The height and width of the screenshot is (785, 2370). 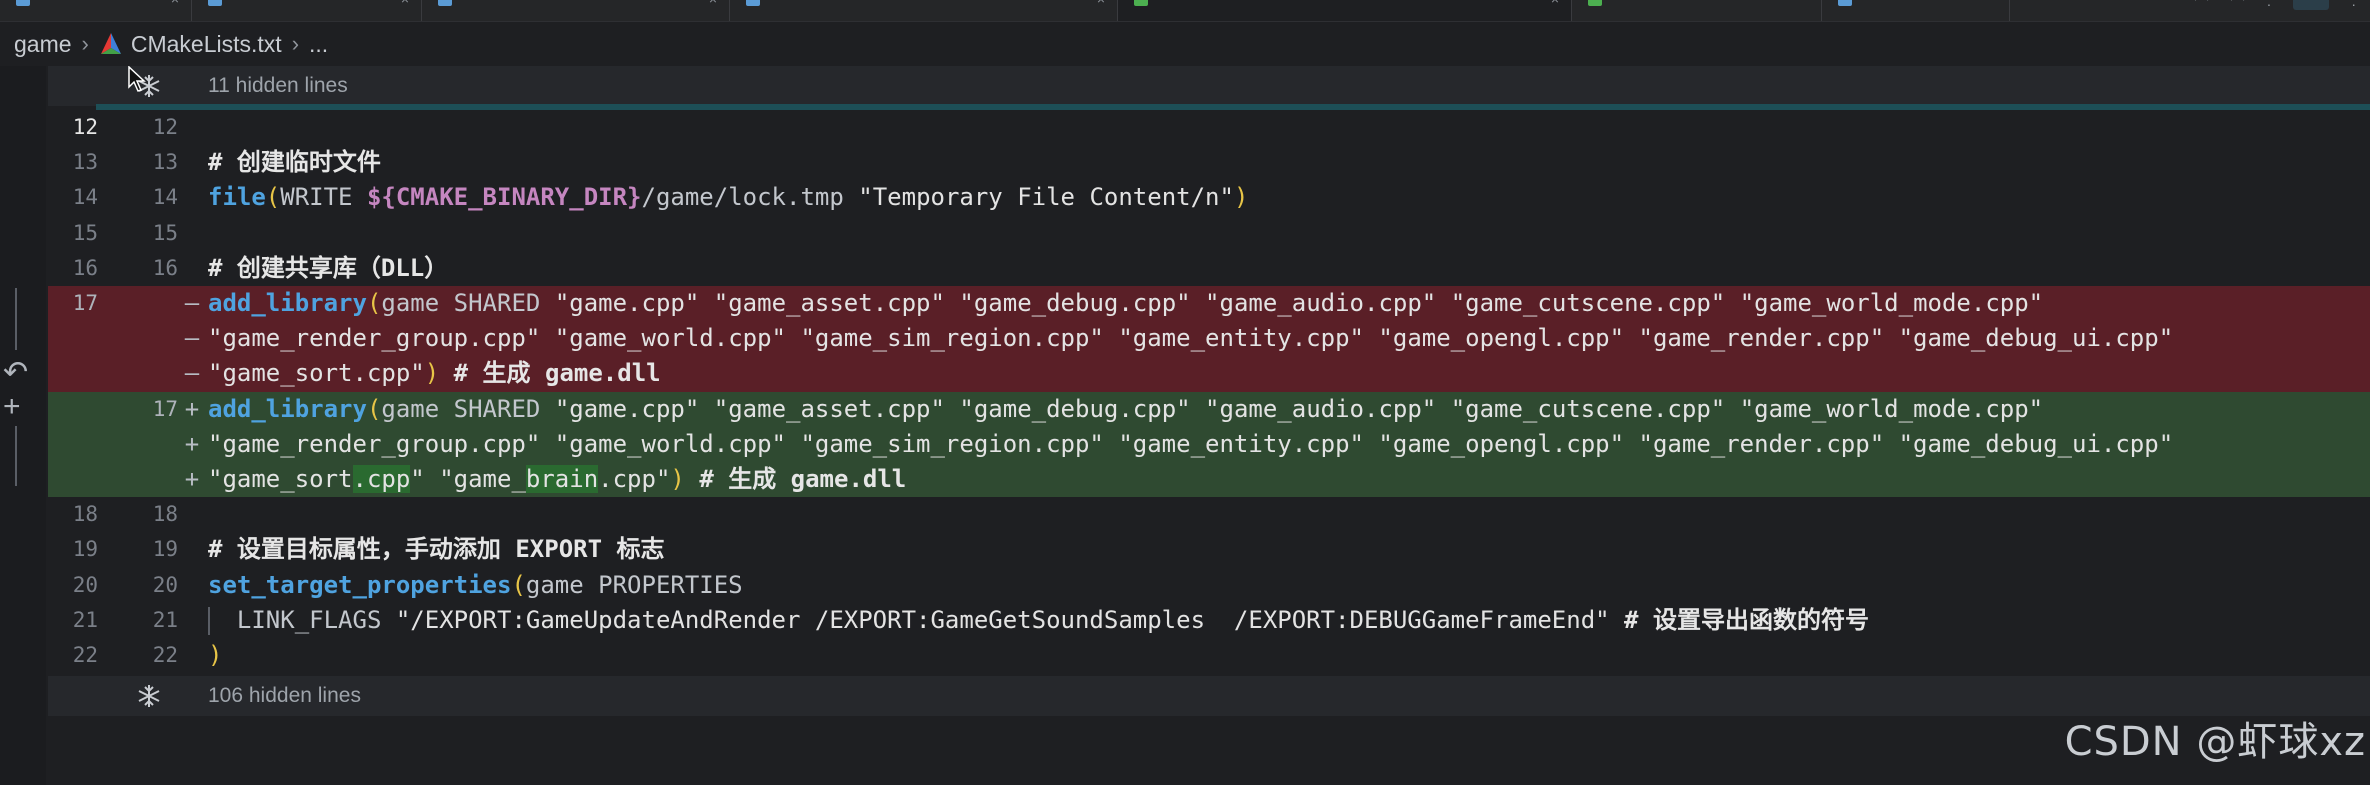 What do you see at coordinates (2282, 10) in the screenshot?
I see `editor-actions: ⌒ ⌒ · ·` at bounding box center [2282, 10].